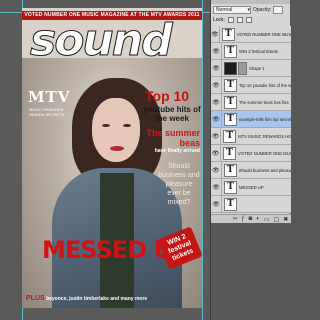 Image resolution: width=320 pixels, height=320 pixels. I want to click on blend-row: Normal ▾ Opacity:, so click(250, 9).